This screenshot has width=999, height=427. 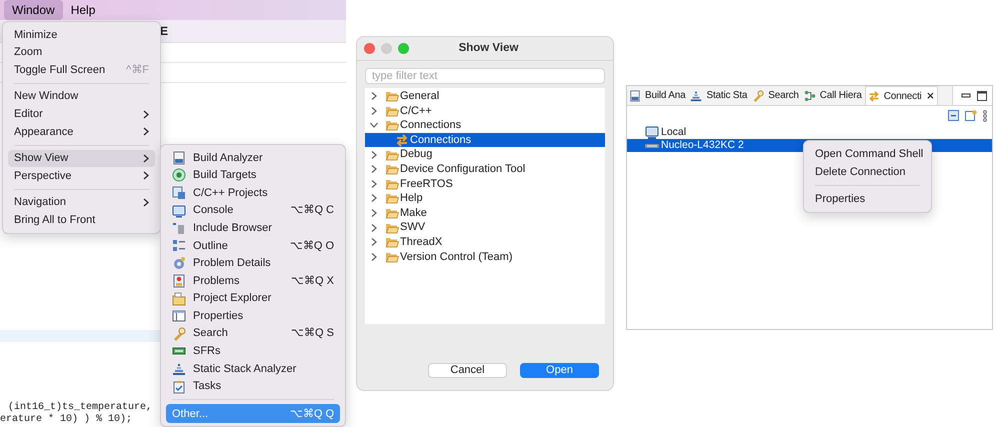 What do you see at coordinates (489, 48) in the screenshot?
I see `window-title: Show View` at bounding box center [489, 48].